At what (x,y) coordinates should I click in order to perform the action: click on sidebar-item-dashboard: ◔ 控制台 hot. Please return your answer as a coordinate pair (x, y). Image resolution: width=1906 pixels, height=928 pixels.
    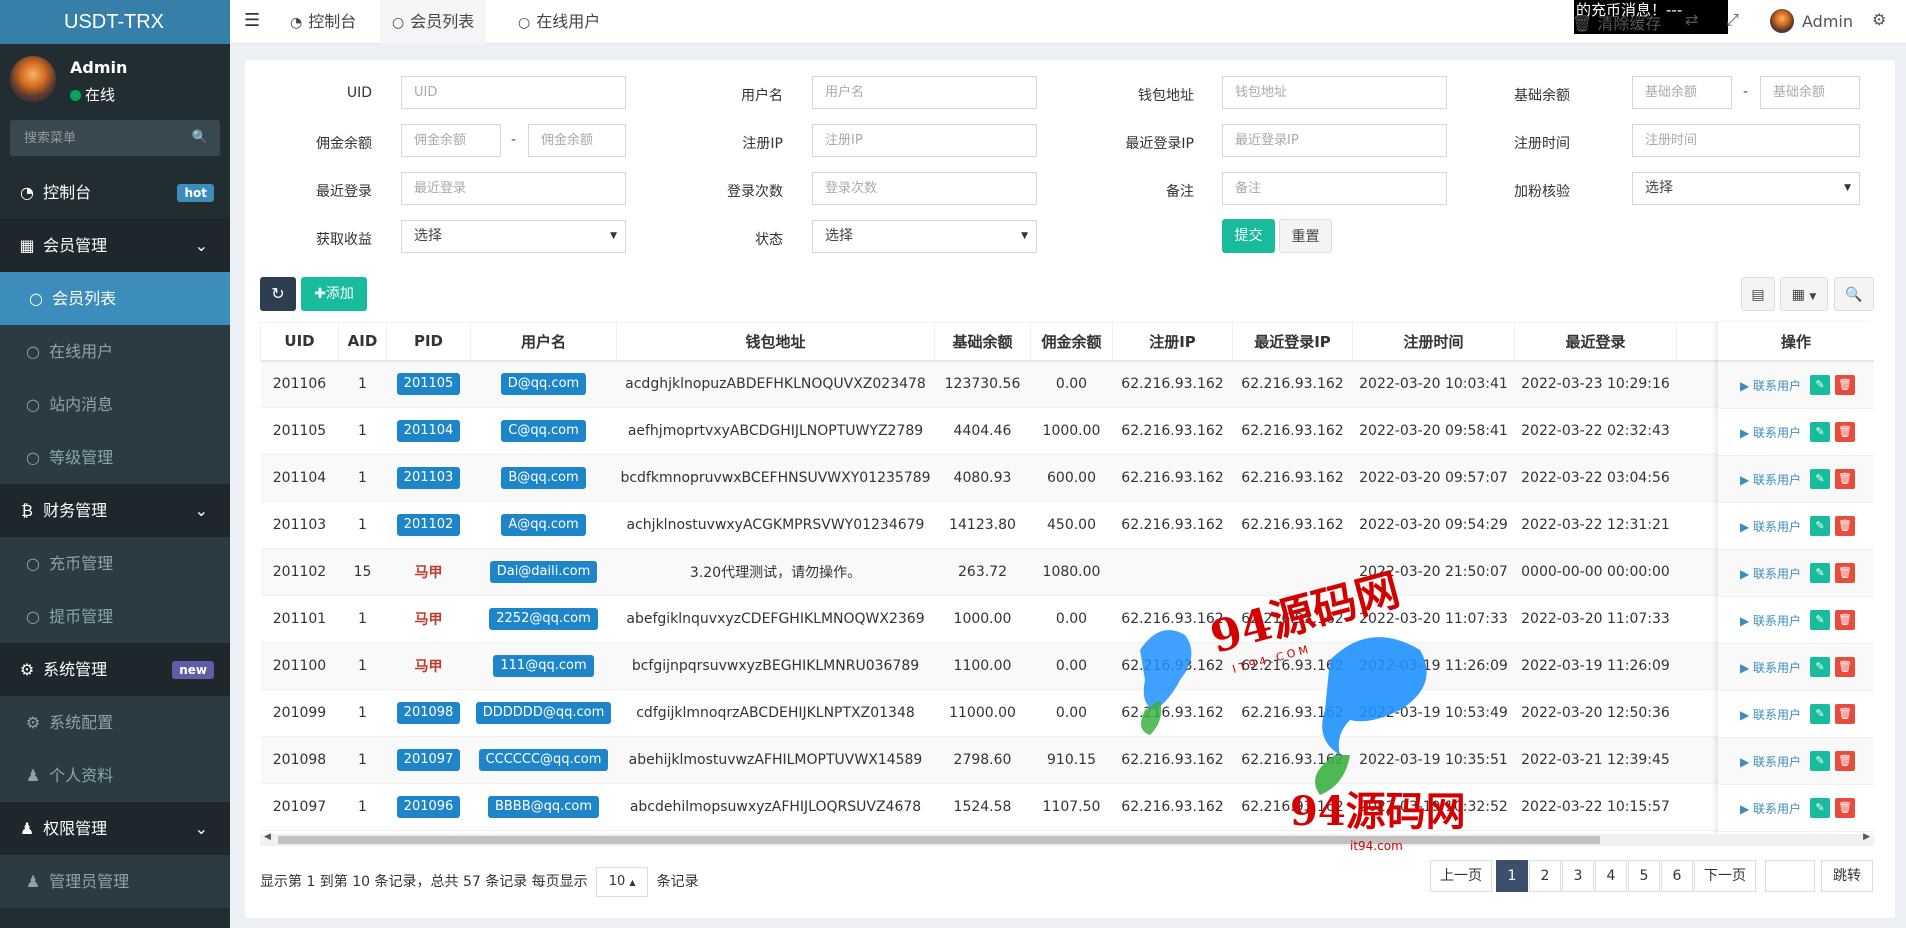
    Looking at the image, I should click on (115, 192).